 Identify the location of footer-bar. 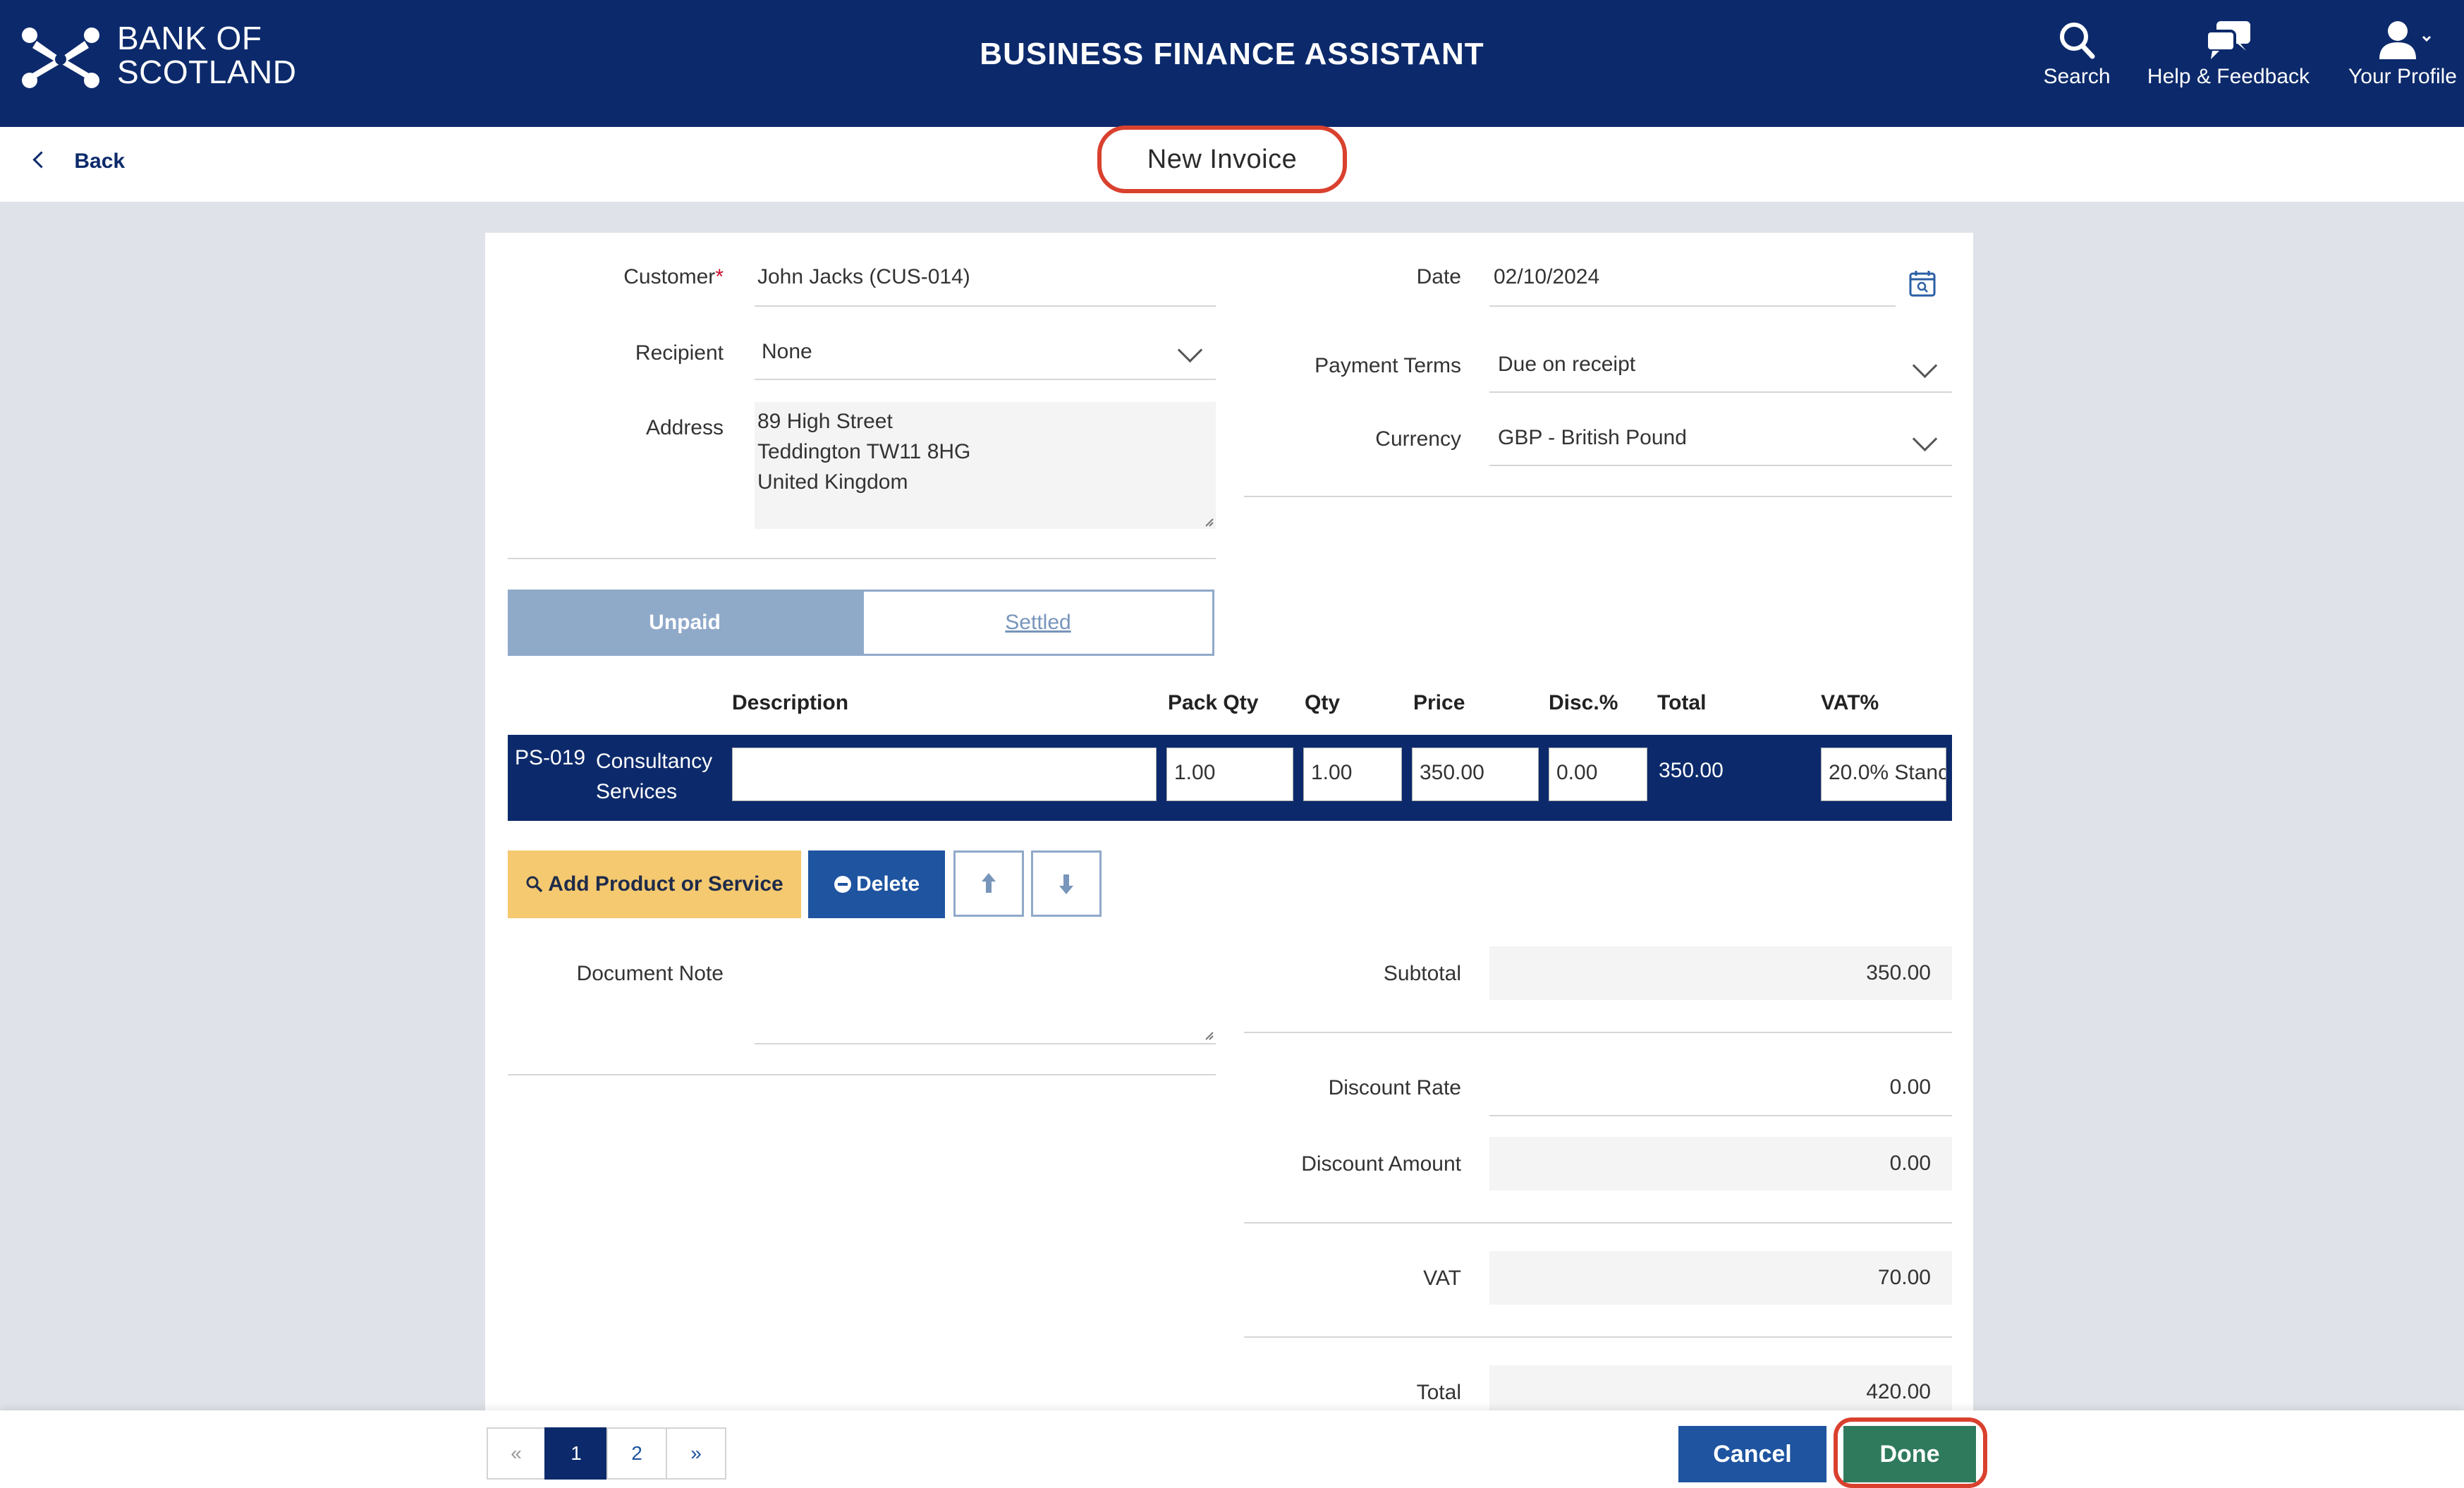
(1232, 1449).